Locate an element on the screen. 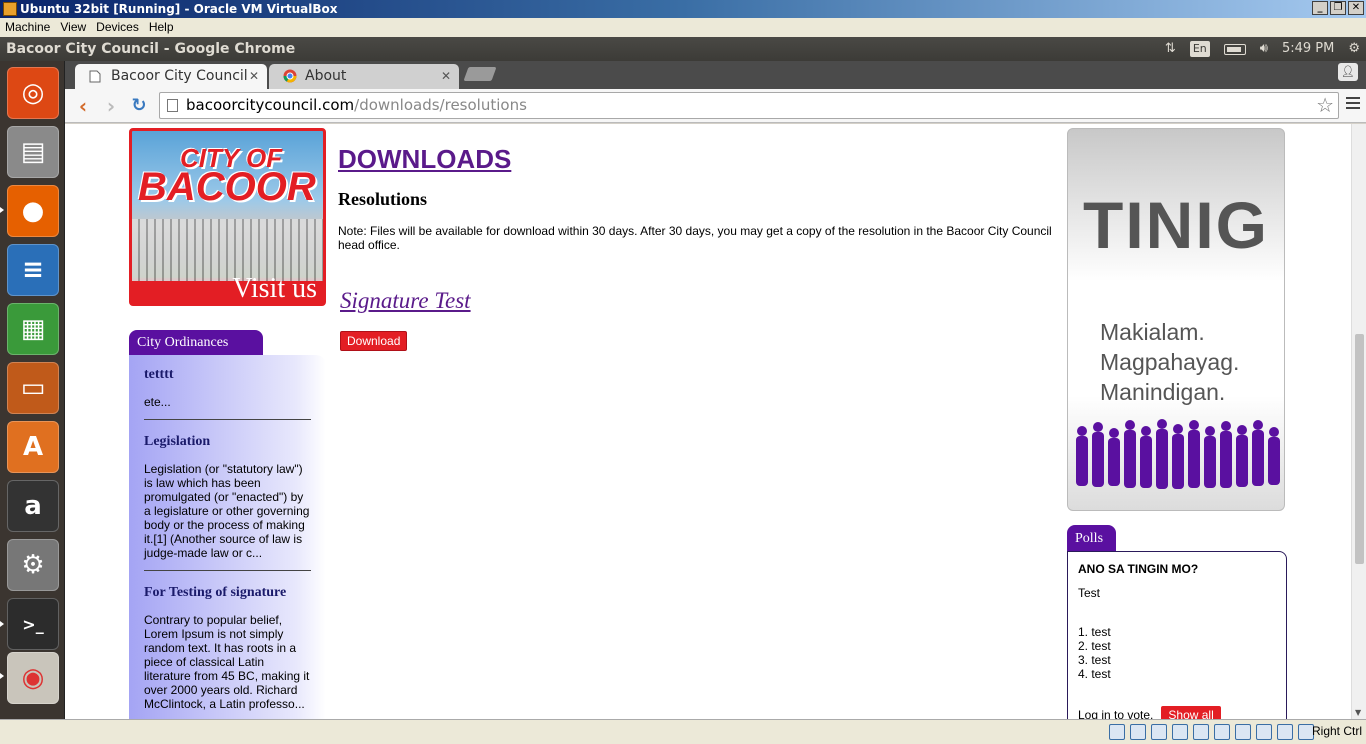  terminal-icon: >_ is located at coordinates (33, 624).